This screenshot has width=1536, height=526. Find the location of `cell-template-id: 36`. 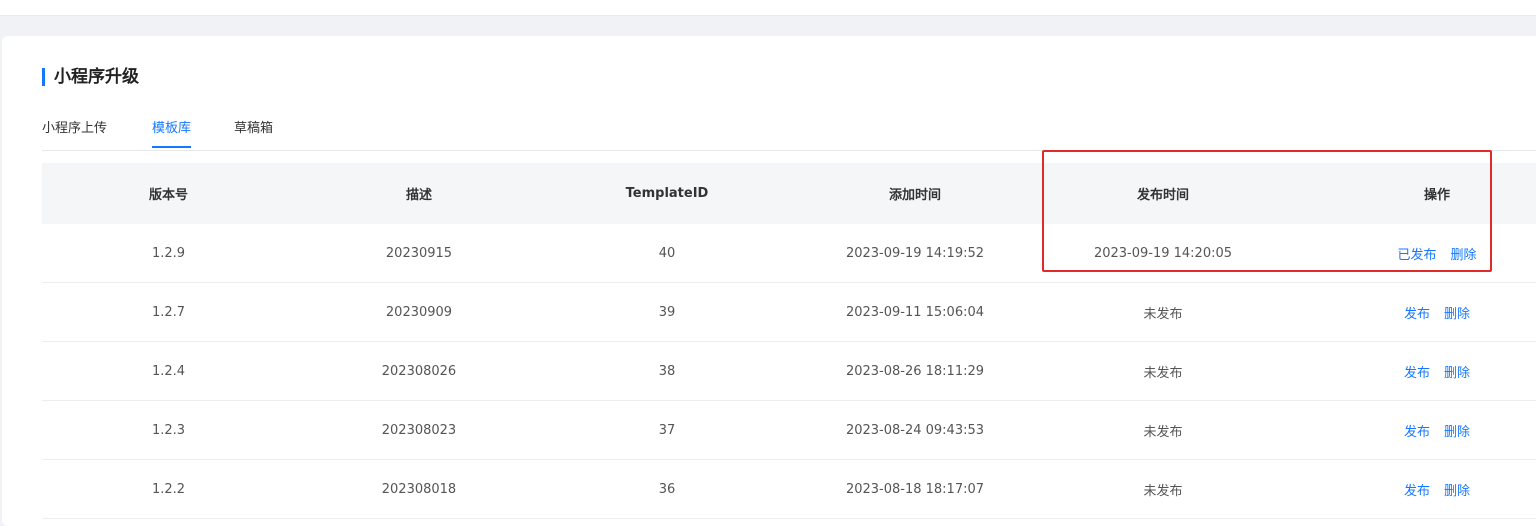

cell-template-id: 36 is located at coordinates (667, 489).